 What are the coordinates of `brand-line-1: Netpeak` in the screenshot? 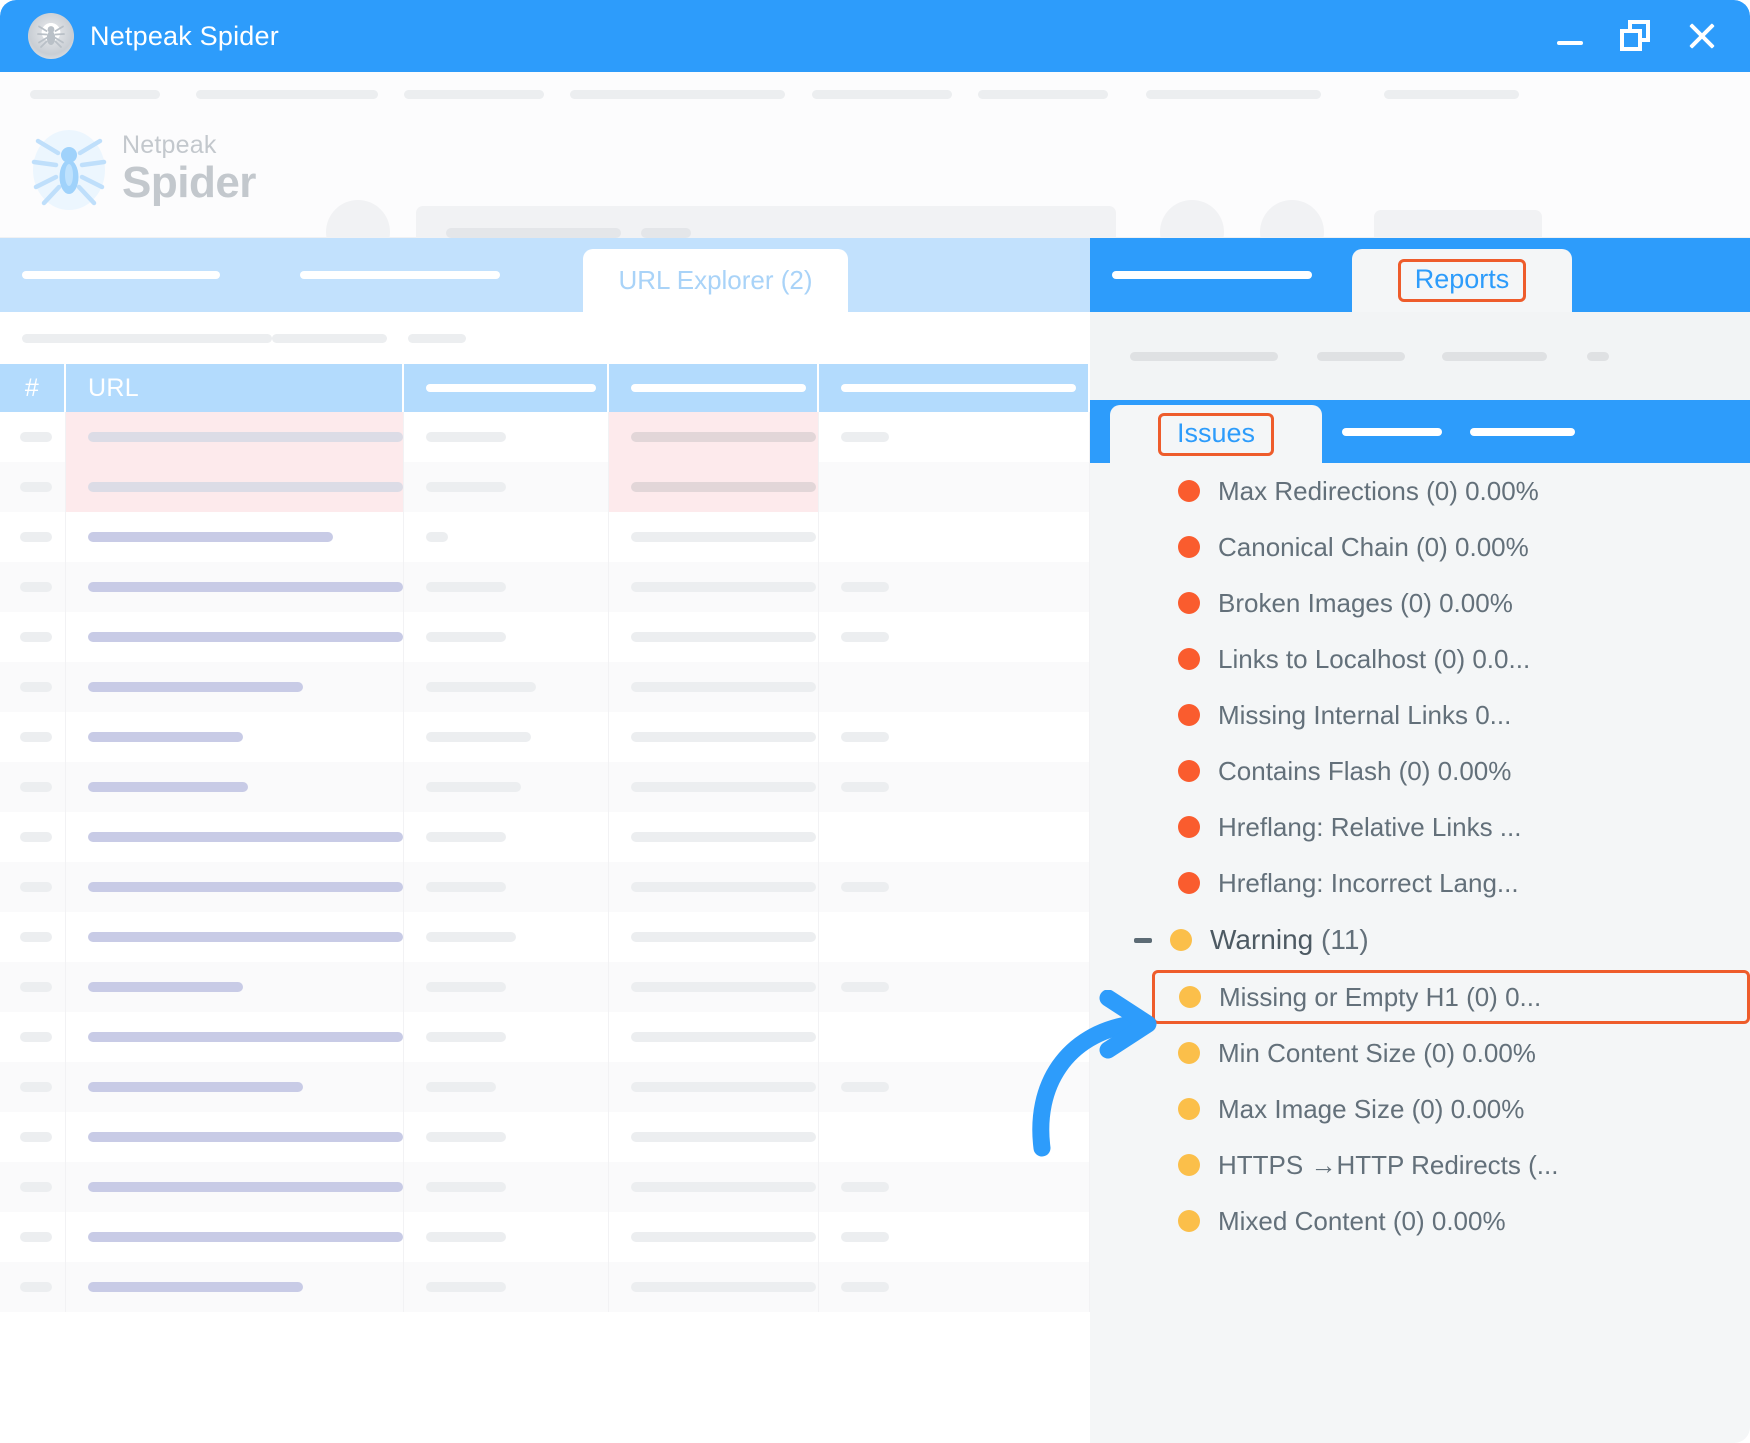 It's located at (169, 145).